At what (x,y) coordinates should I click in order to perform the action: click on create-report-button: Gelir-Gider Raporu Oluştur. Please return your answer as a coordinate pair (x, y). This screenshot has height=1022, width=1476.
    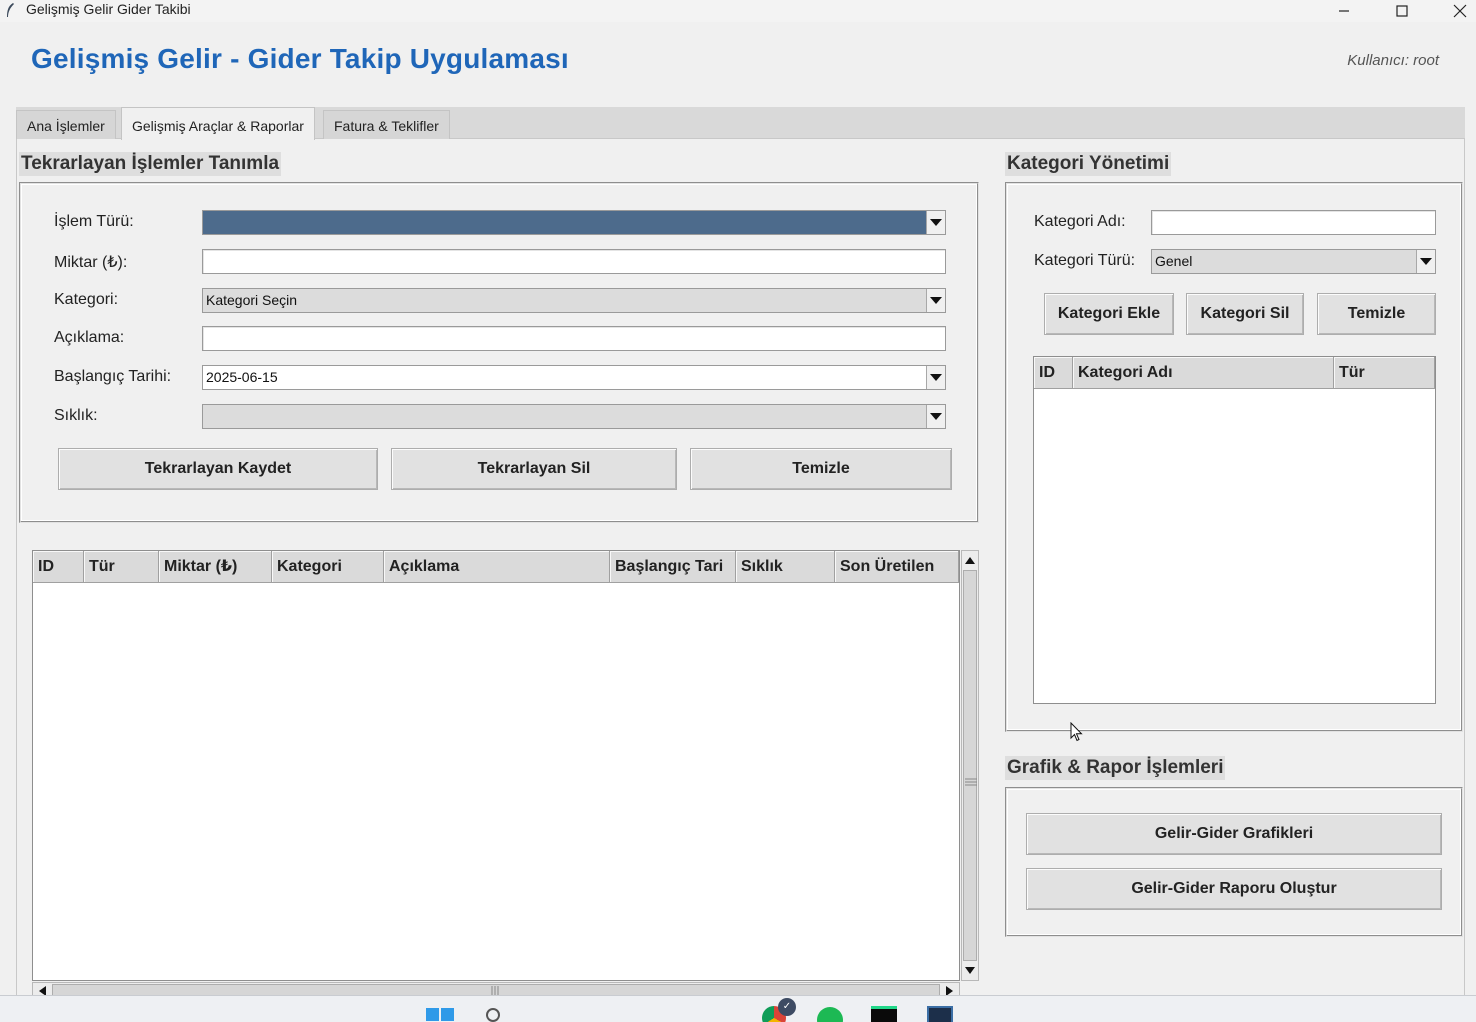
    Looking at the image, I should click on (1234, 889).